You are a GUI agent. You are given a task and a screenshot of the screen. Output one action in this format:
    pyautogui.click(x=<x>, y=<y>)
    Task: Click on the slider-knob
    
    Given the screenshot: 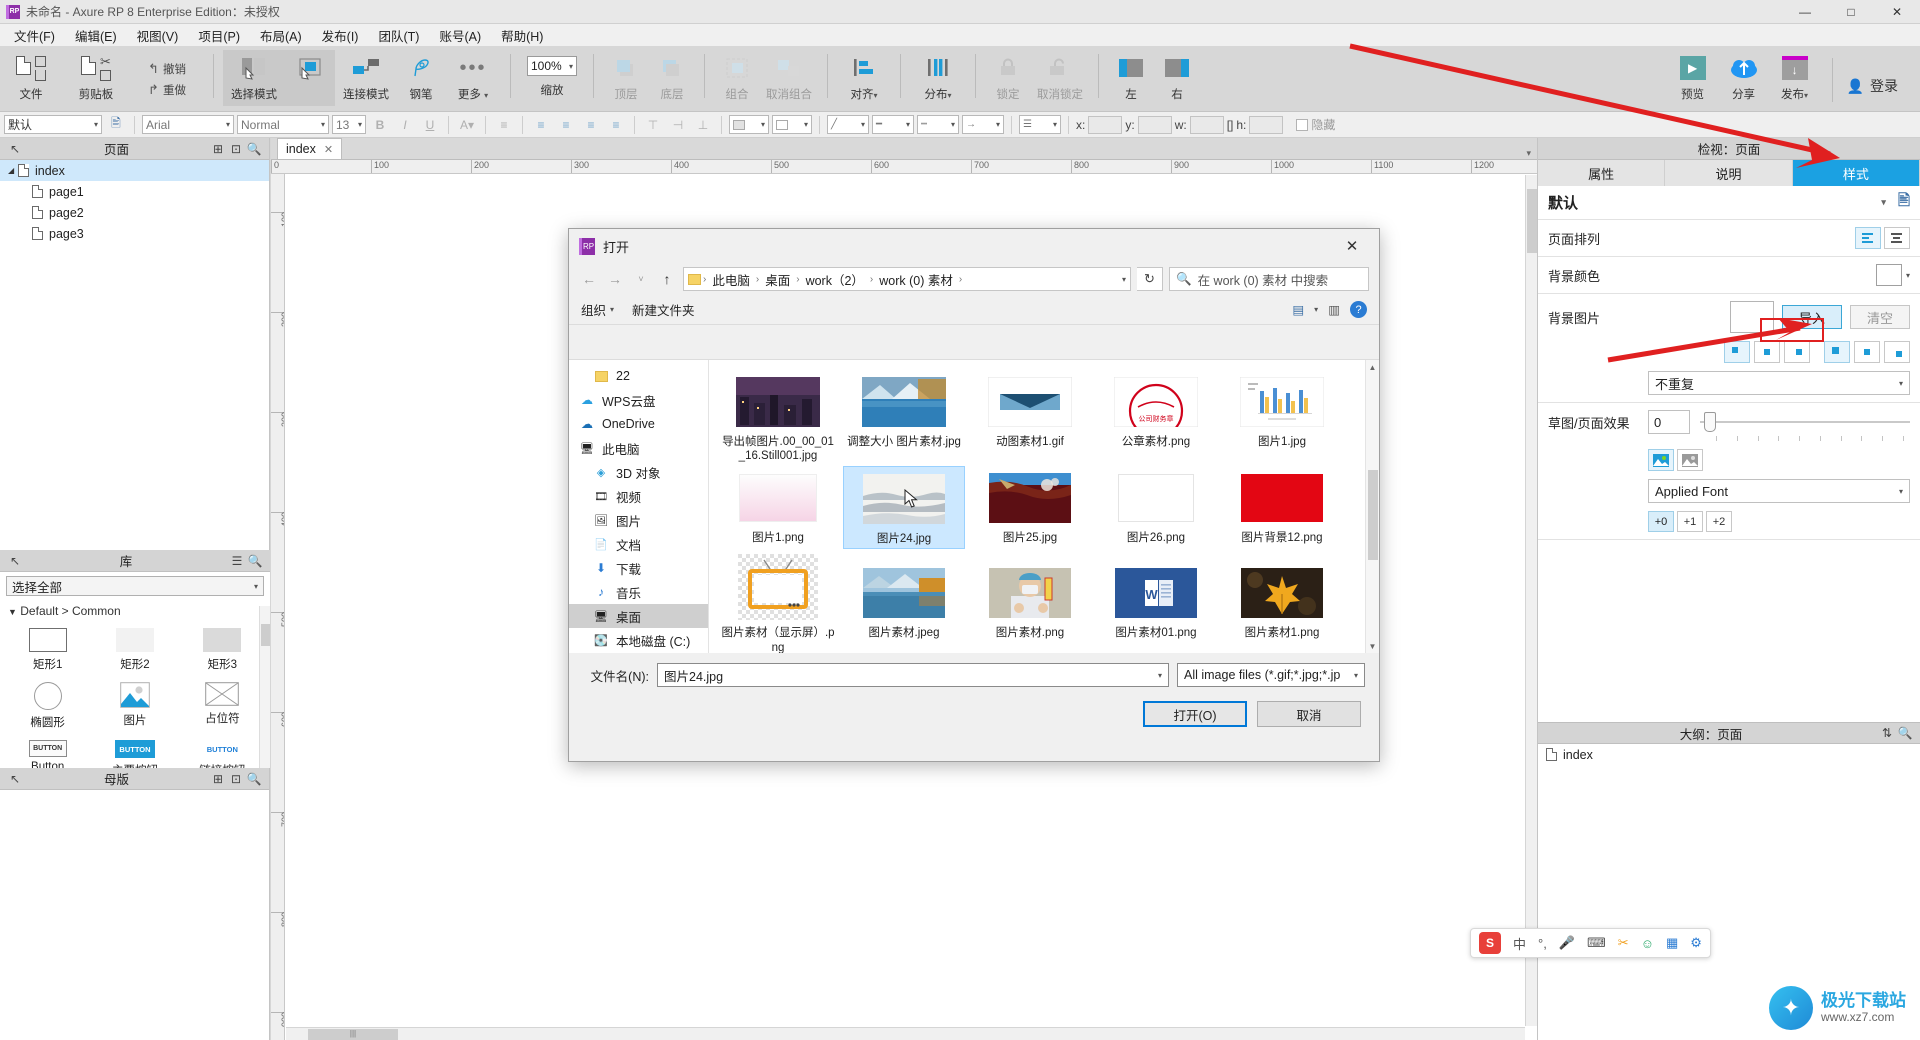 What is the action you would take?
    pyautogui.click(x=1710, y=422)
    